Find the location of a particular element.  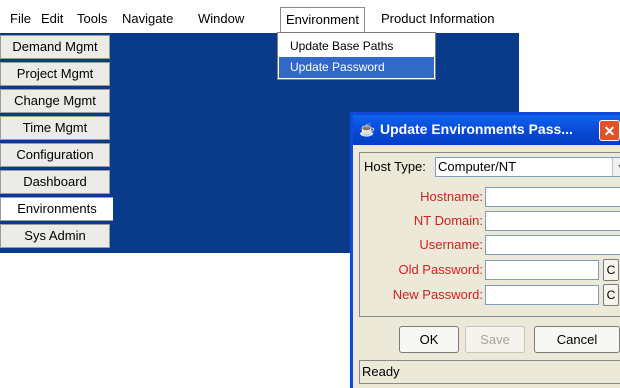

nav-change-mgmt: Change Mgmt is located at coordinates (55, 101).